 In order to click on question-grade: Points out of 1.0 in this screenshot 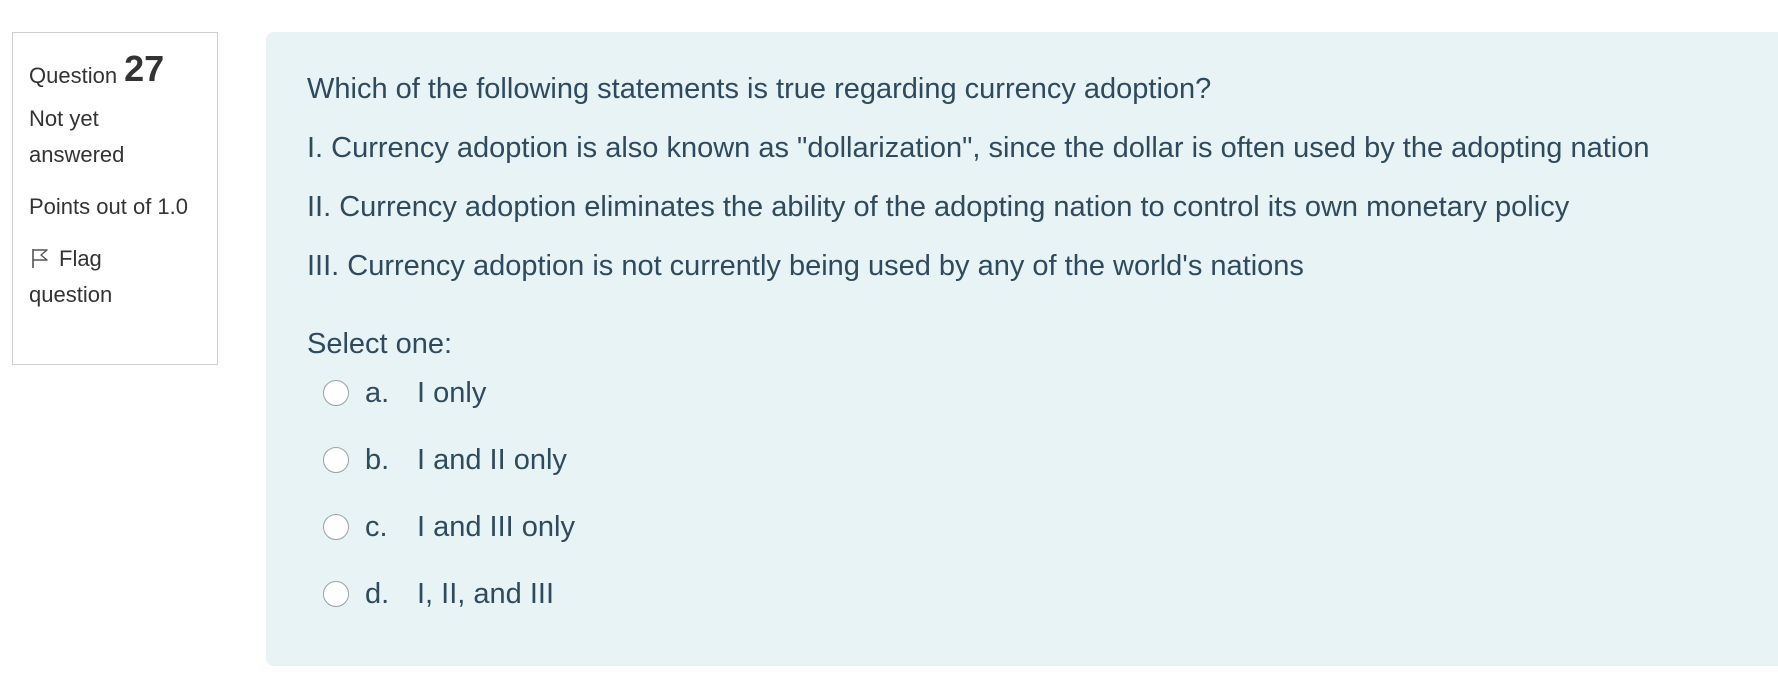, I will do `click(108, 206)`.